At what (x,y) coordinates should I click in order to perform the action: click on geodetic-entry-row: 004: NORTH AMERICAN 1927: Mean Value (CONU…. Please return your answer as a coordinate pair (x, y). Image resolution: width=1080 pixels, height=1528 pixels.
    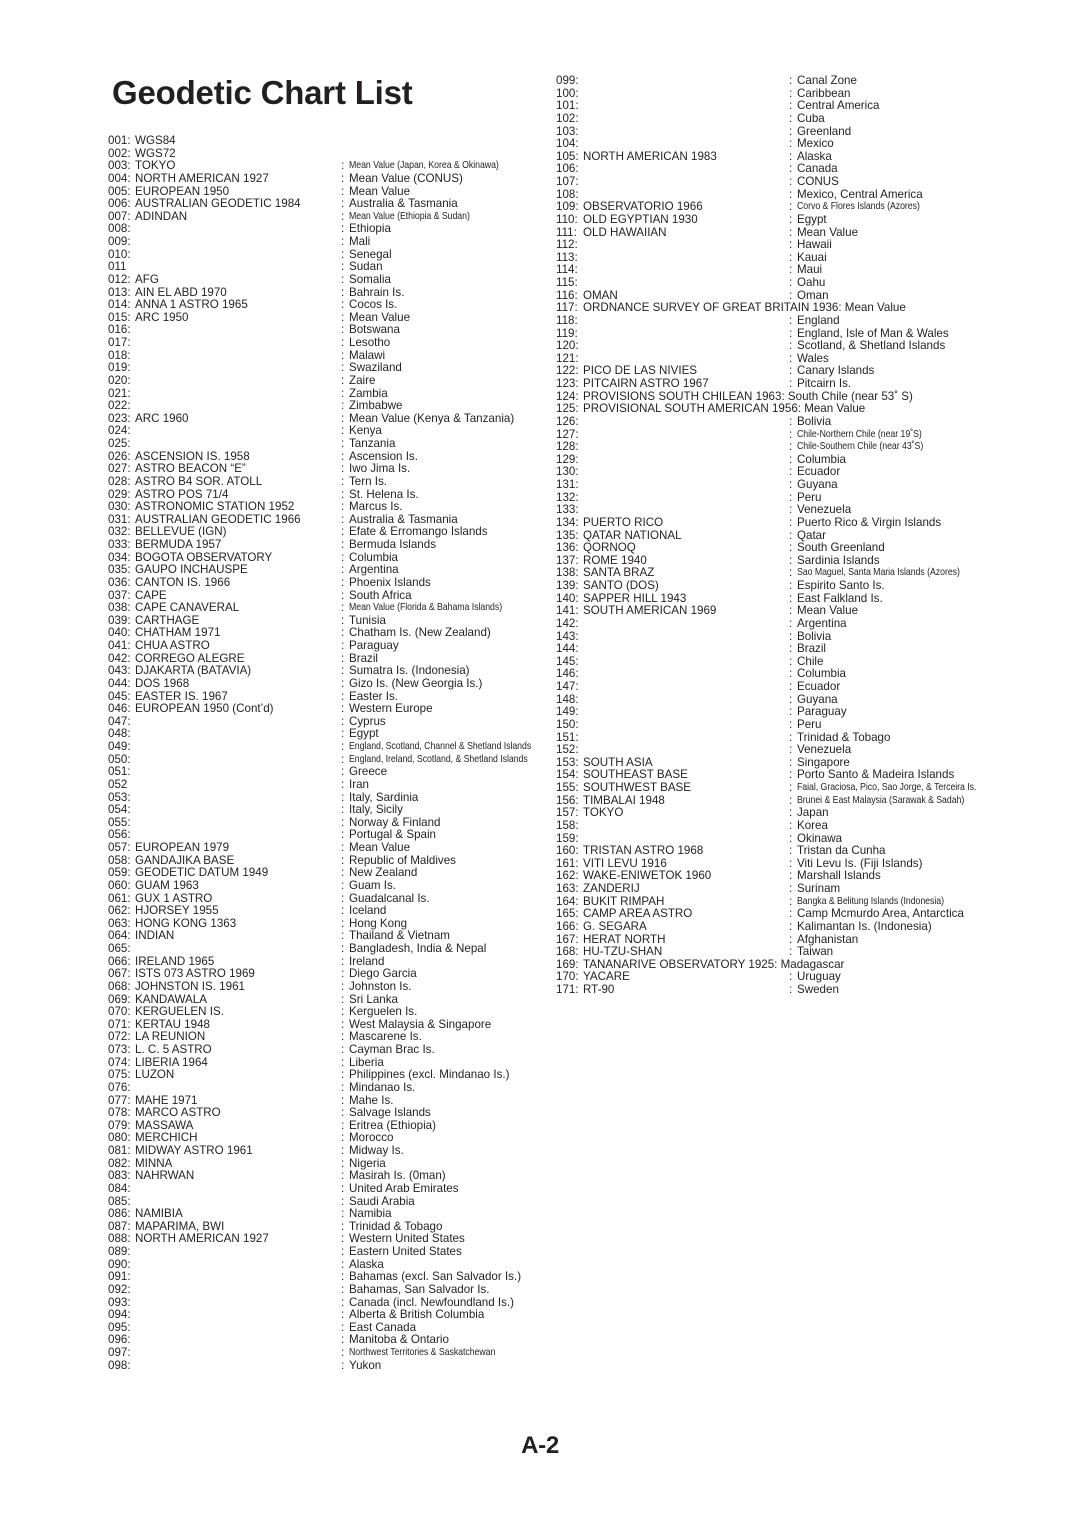
    Looking at the image, I should click on (338, 178).